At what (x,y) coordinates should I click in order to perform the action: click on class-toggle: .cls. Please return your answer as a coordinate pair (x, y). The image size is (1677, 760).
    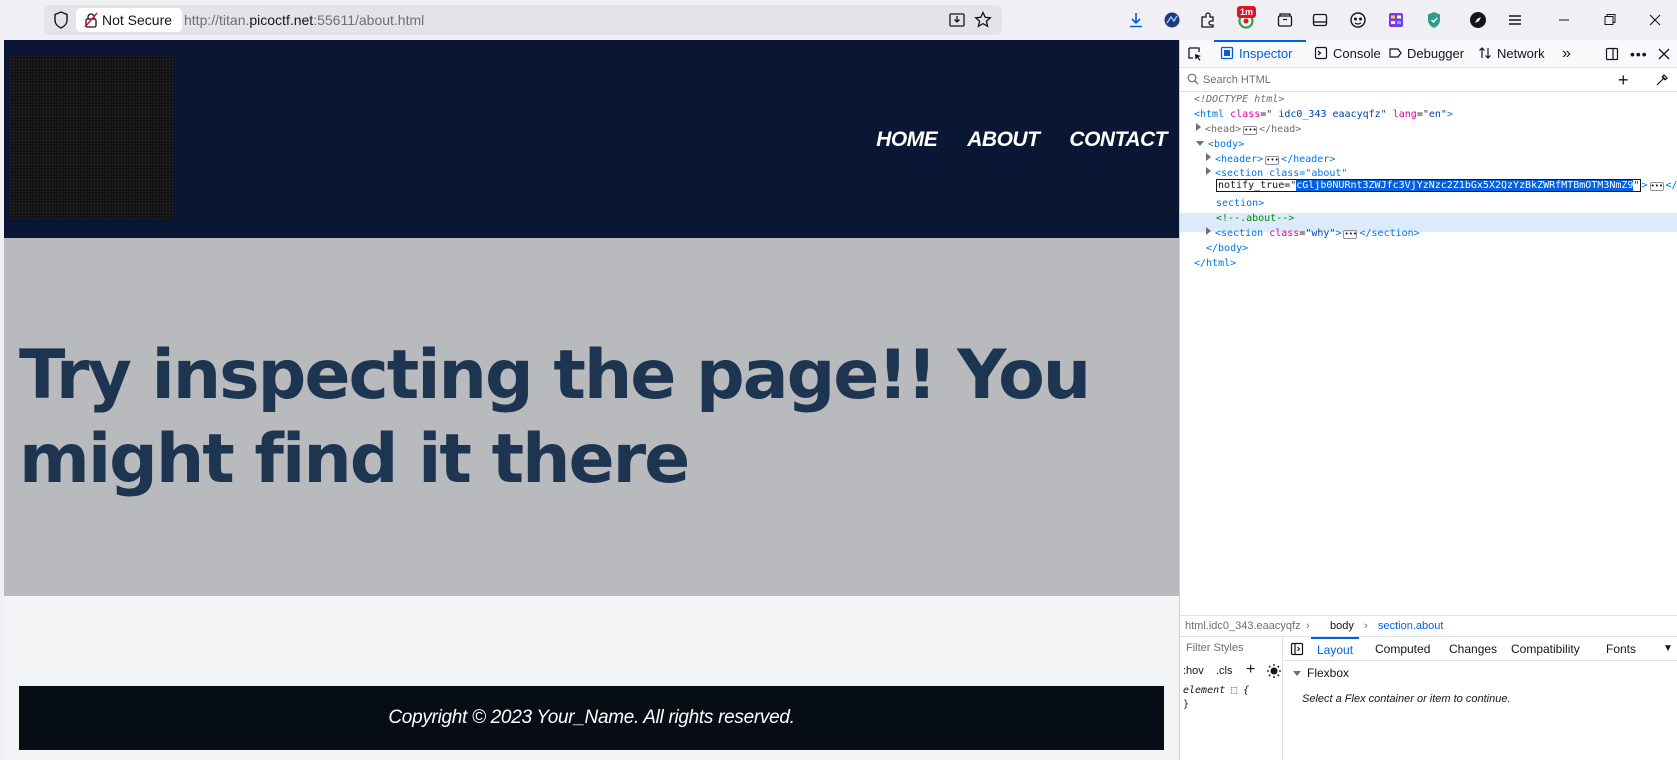
    Looking at the image, I should click on (1224, 671).